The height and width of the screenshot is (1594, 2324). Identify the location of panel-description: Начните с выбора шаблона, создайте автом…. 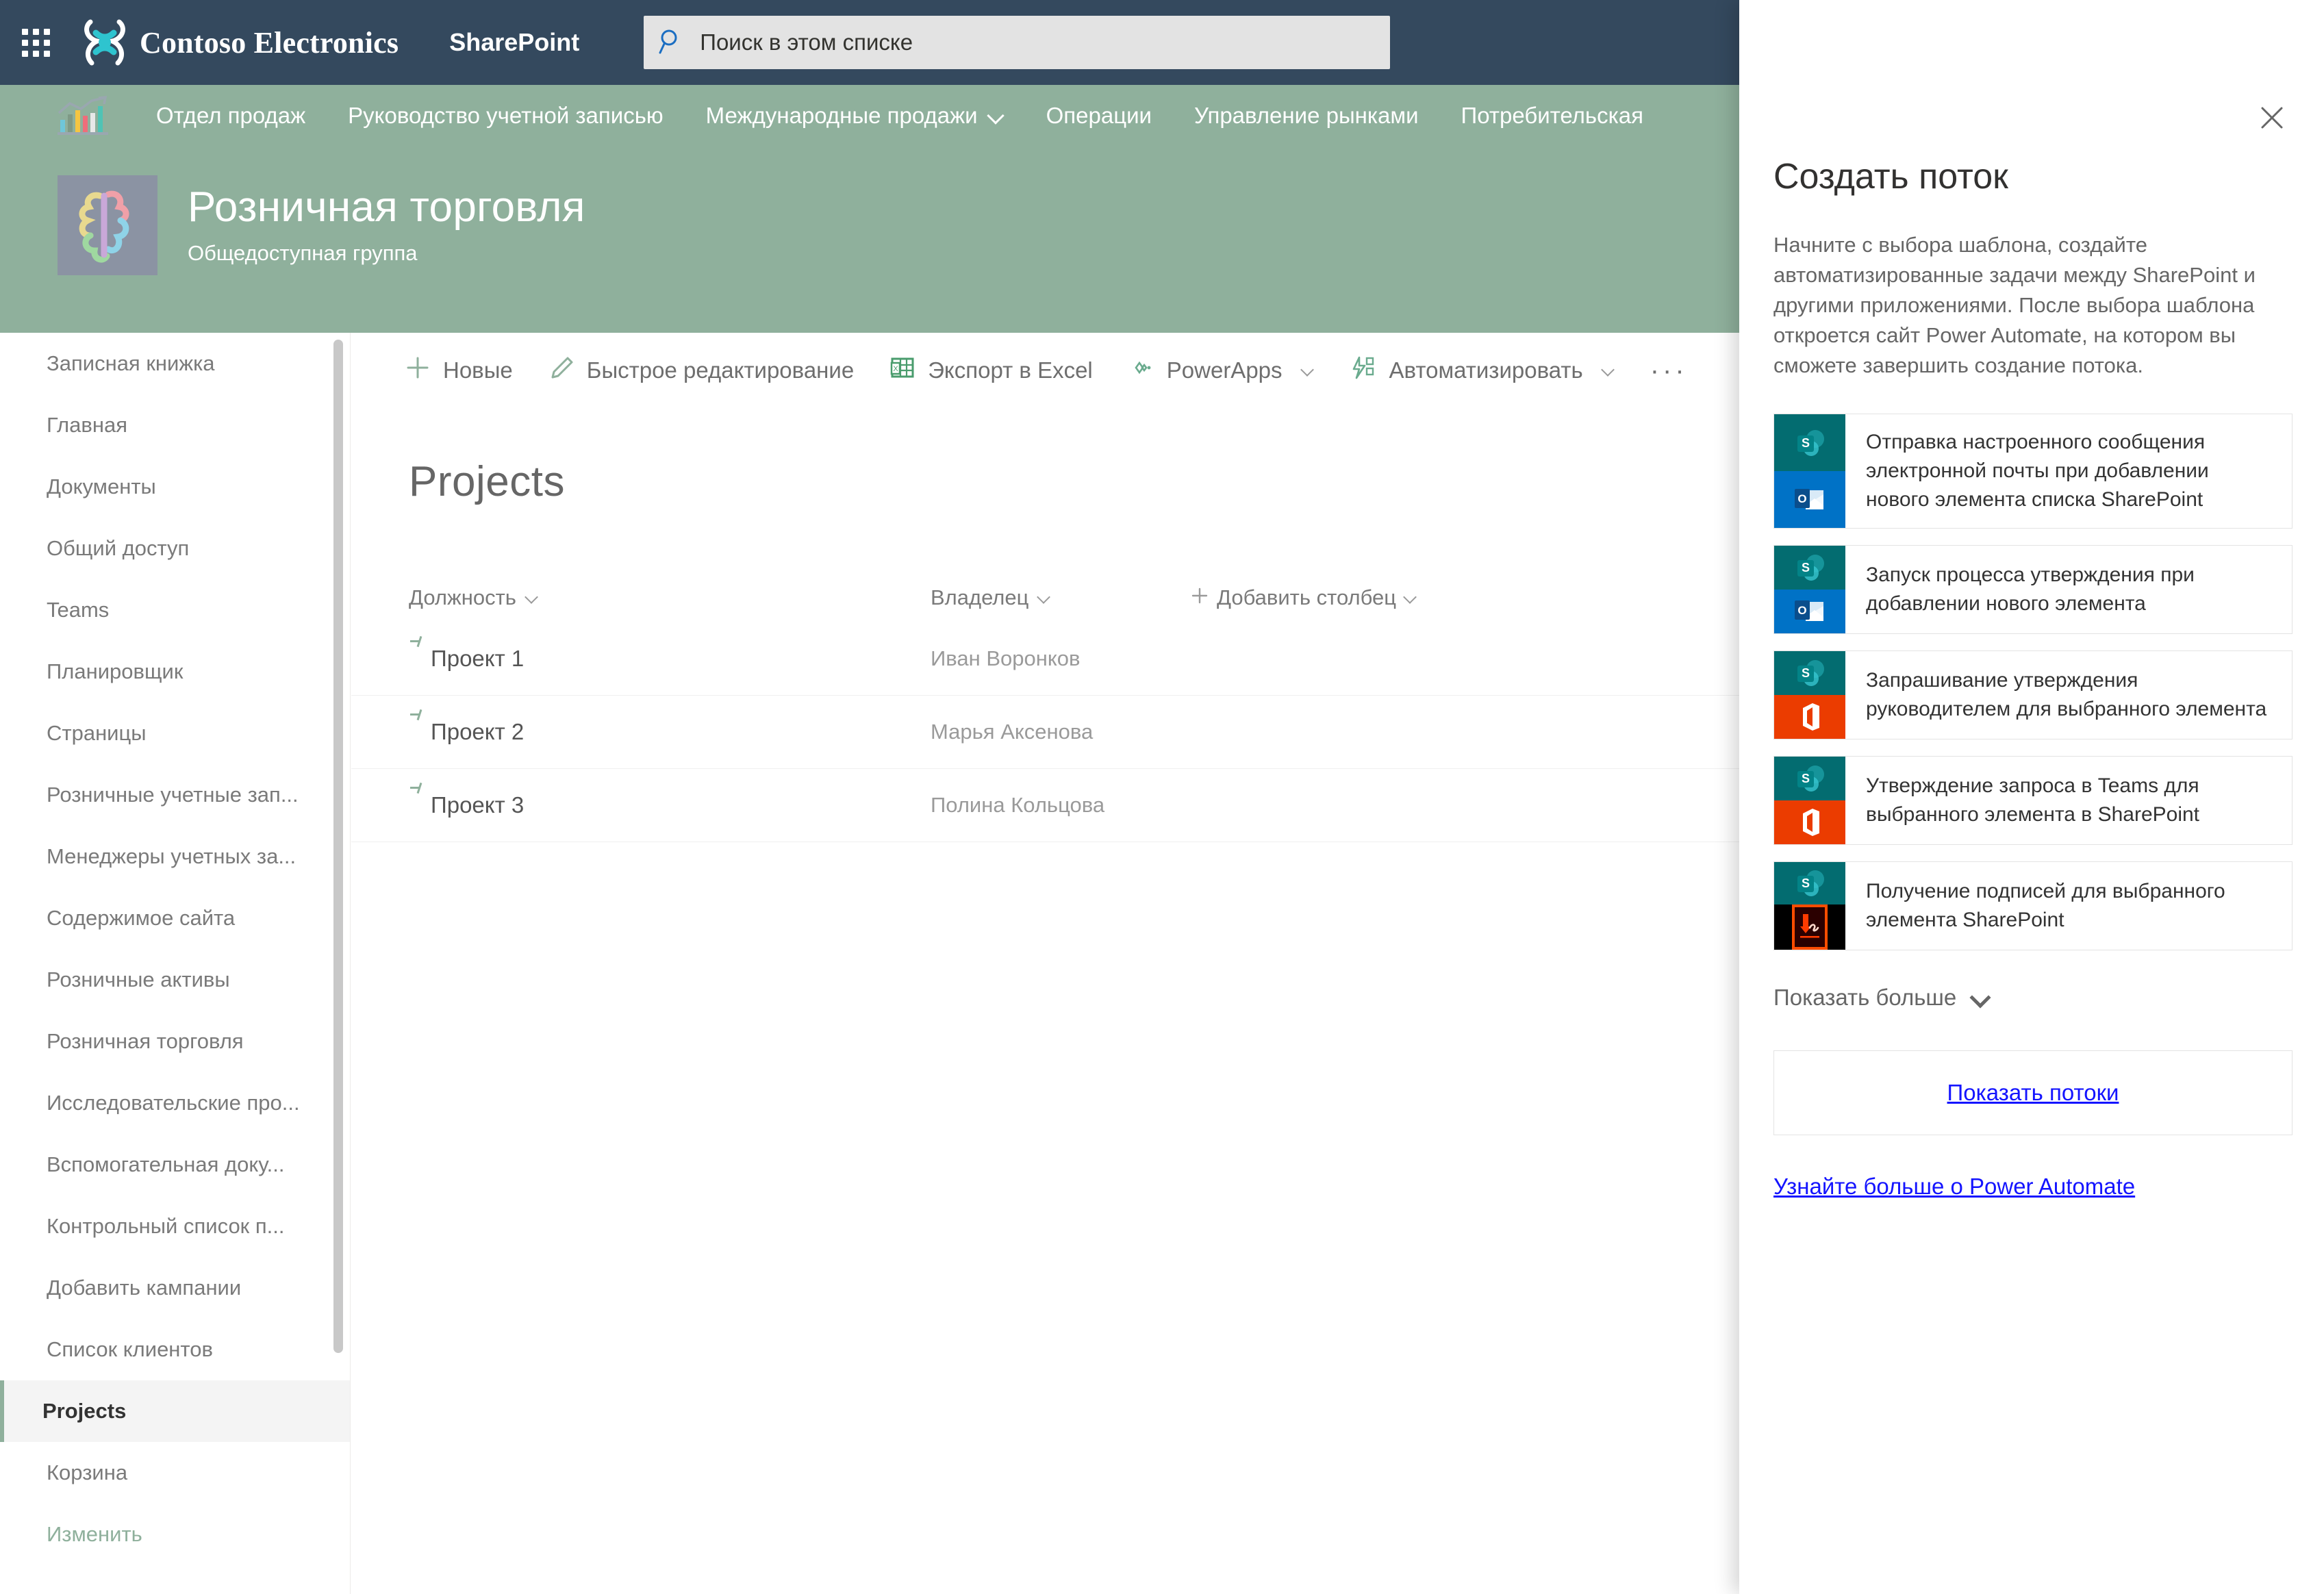
(2014, 305).